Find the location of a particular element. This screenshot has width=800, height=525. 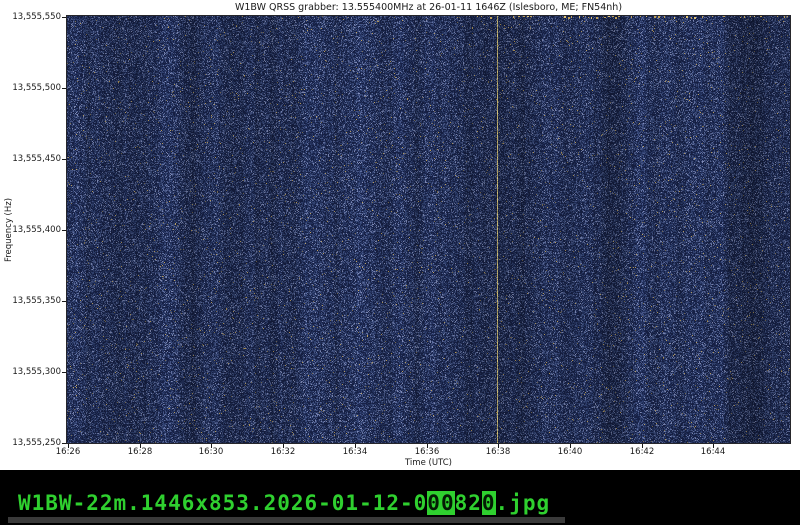

filename-segment-highlighted: 00 is located at coordinates (441, 503).